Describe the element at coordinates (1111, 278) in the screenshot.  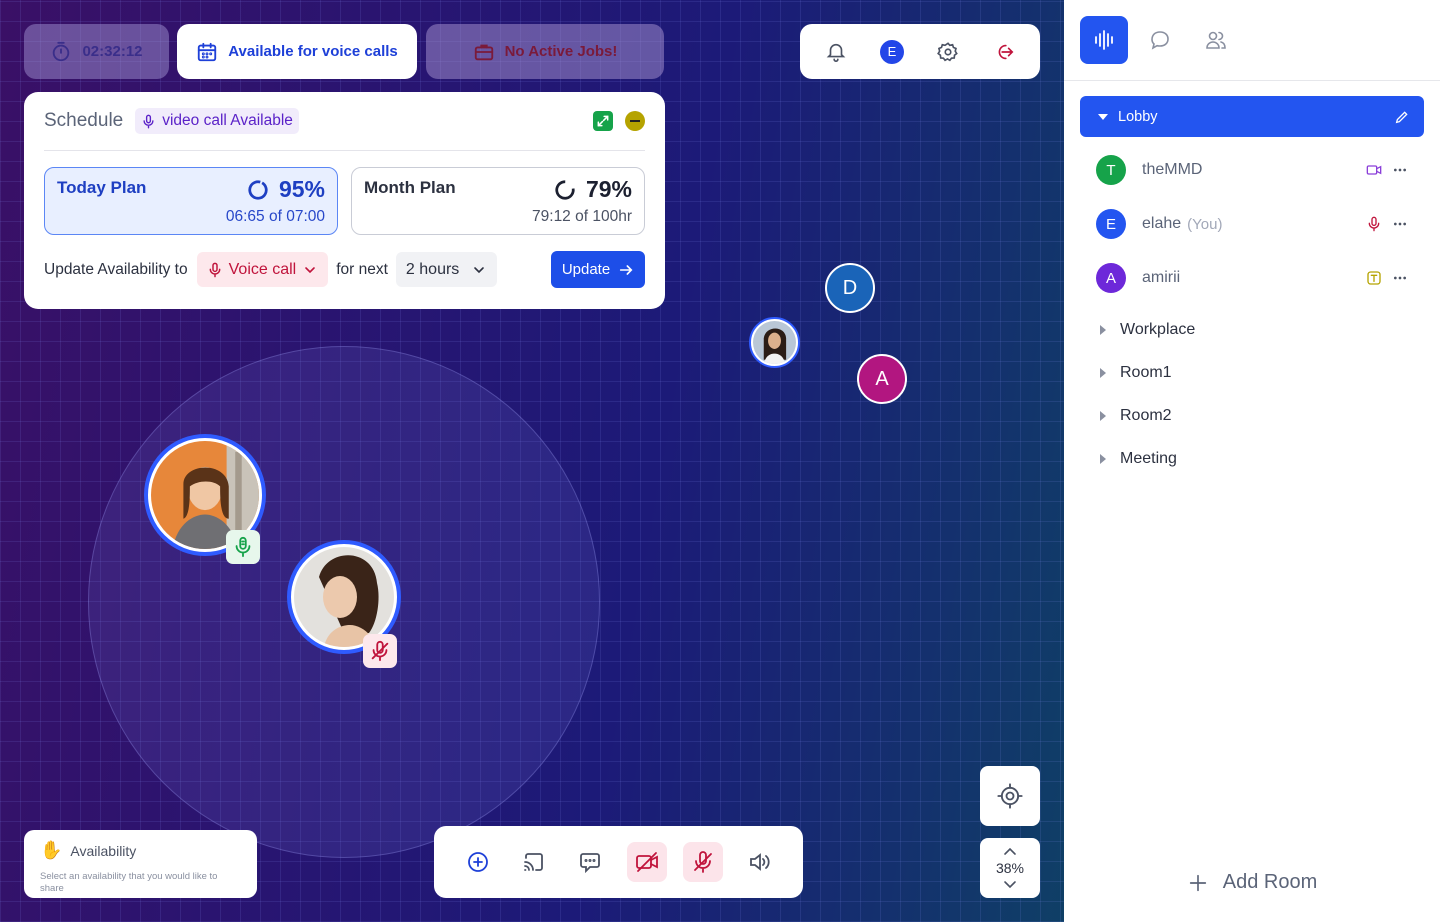
I see `member-avatar: A` at that location.